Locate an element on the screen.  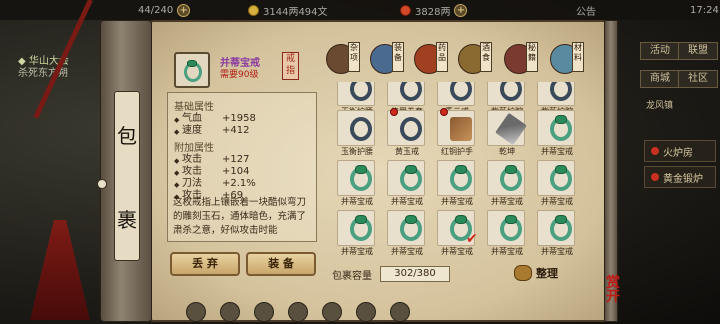
attr-row: 攻击+104 is located at coordinates (244, 172).